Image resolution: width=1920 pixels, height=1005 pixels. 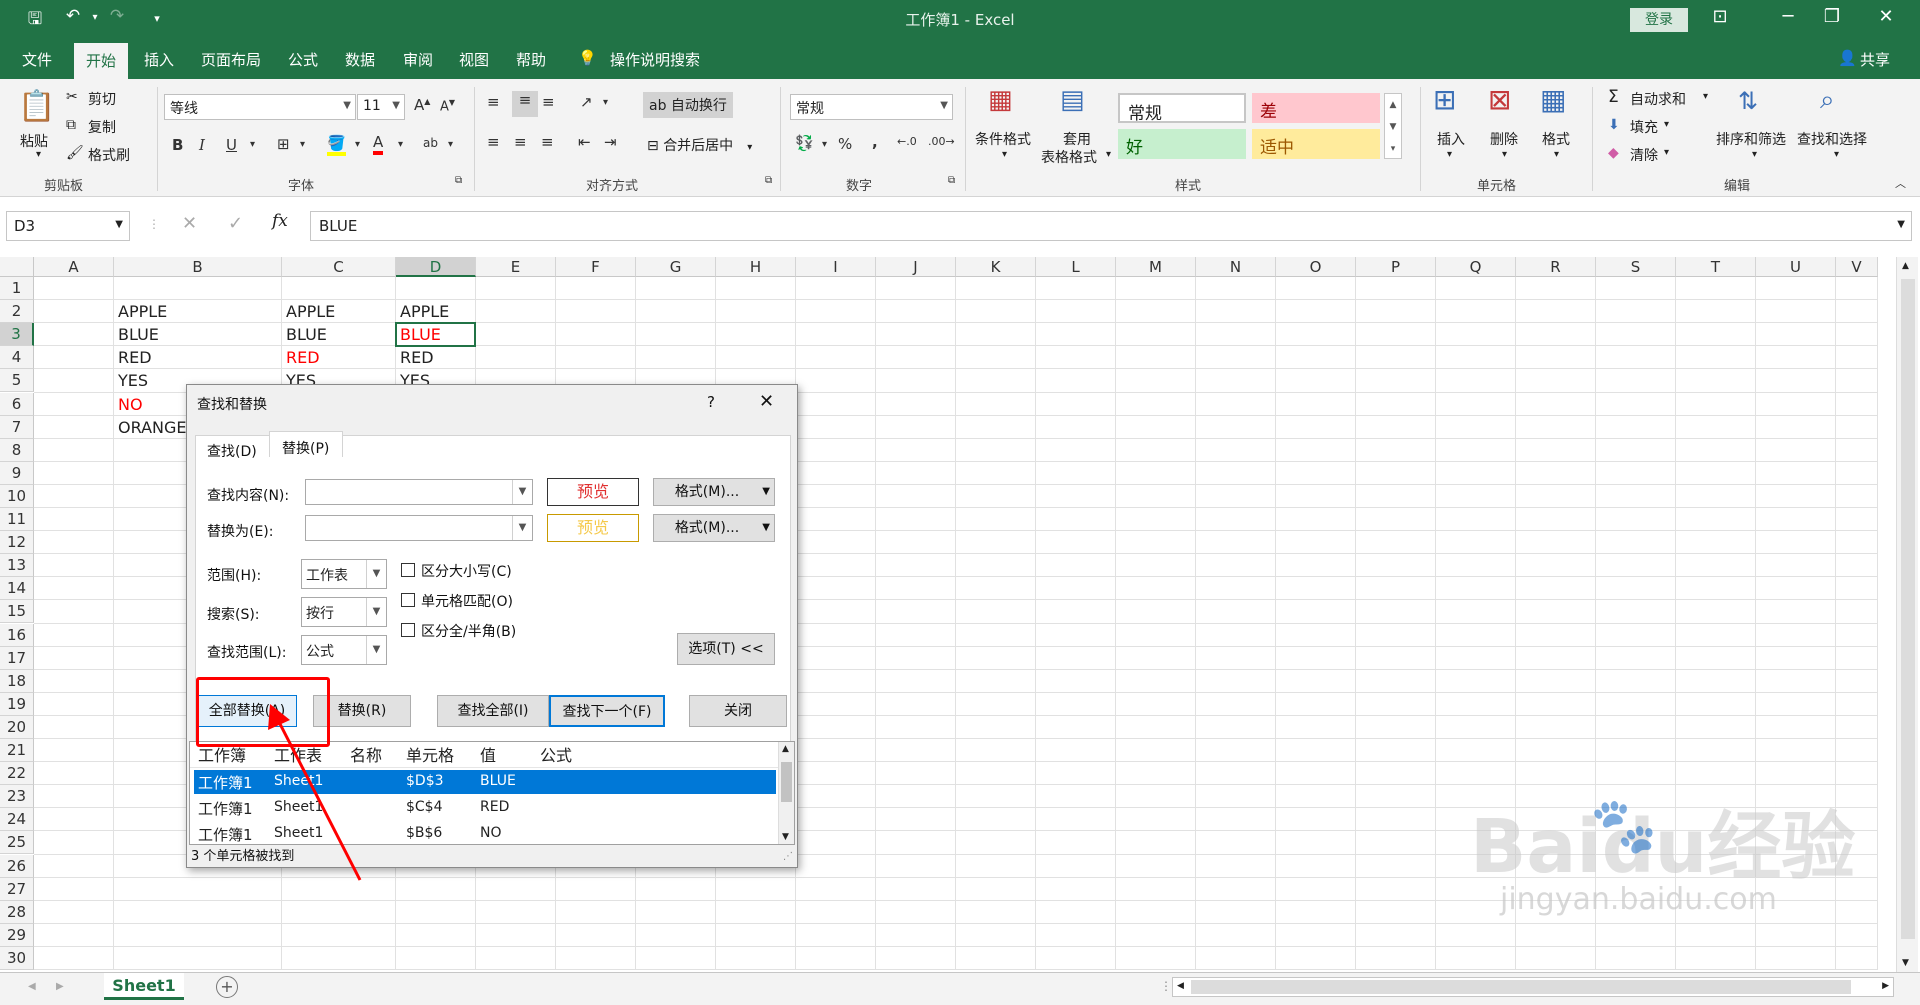 I want to click on tab-formulas: 公式, so click(x=303, y=59).